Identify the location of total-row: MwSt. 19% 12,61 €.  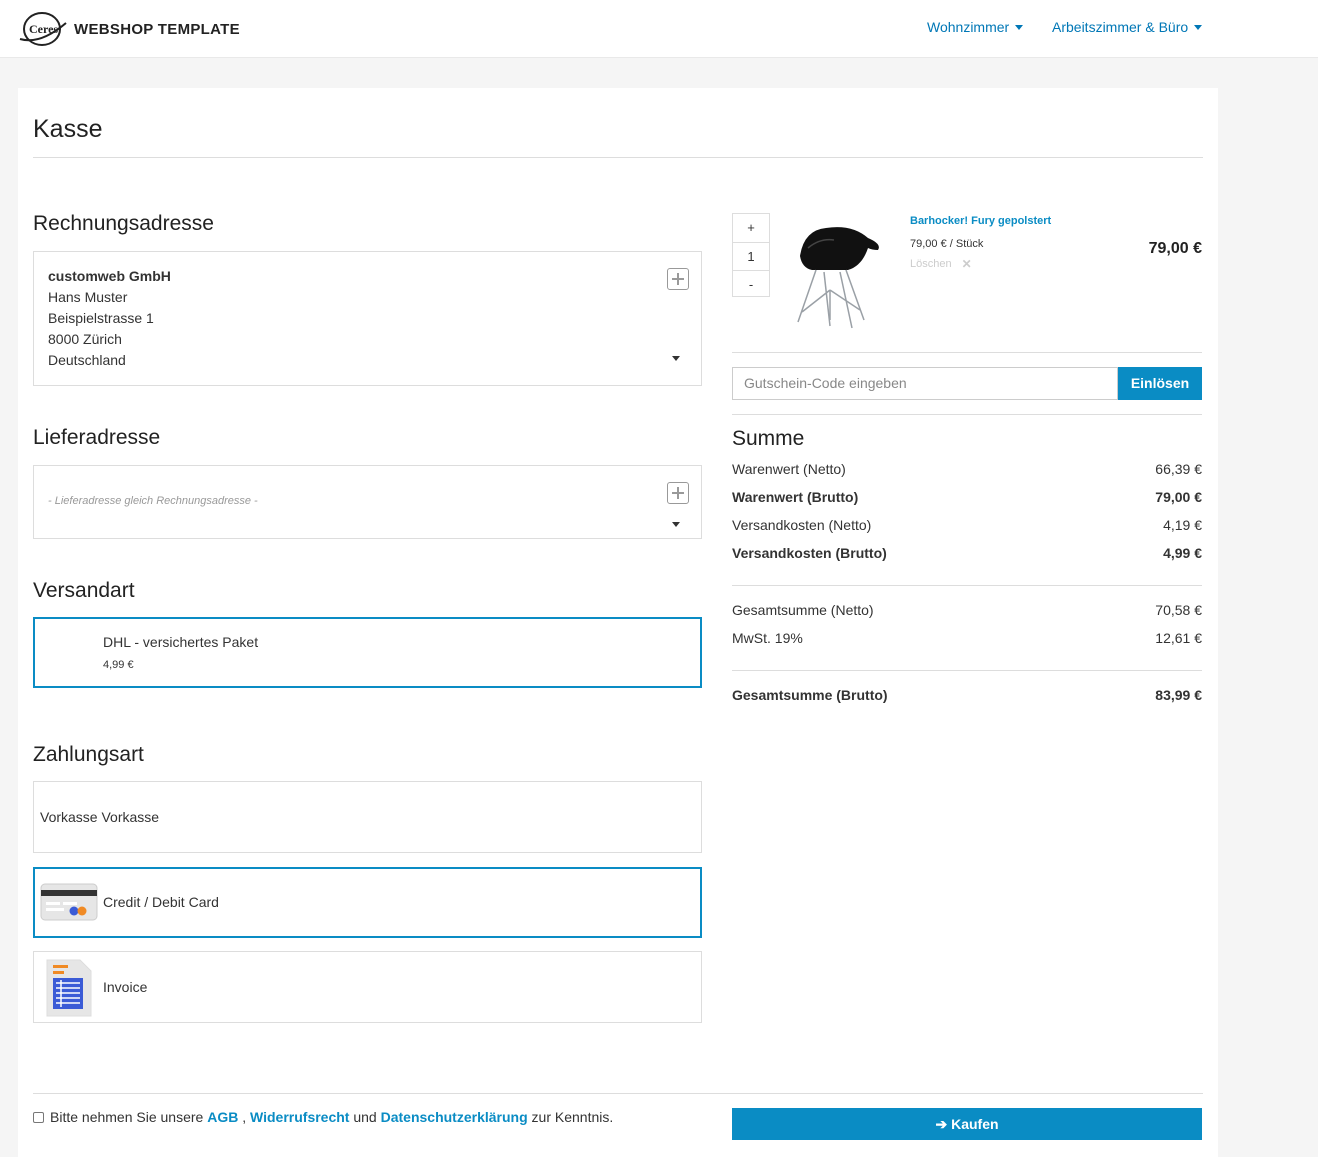
(967, 640).